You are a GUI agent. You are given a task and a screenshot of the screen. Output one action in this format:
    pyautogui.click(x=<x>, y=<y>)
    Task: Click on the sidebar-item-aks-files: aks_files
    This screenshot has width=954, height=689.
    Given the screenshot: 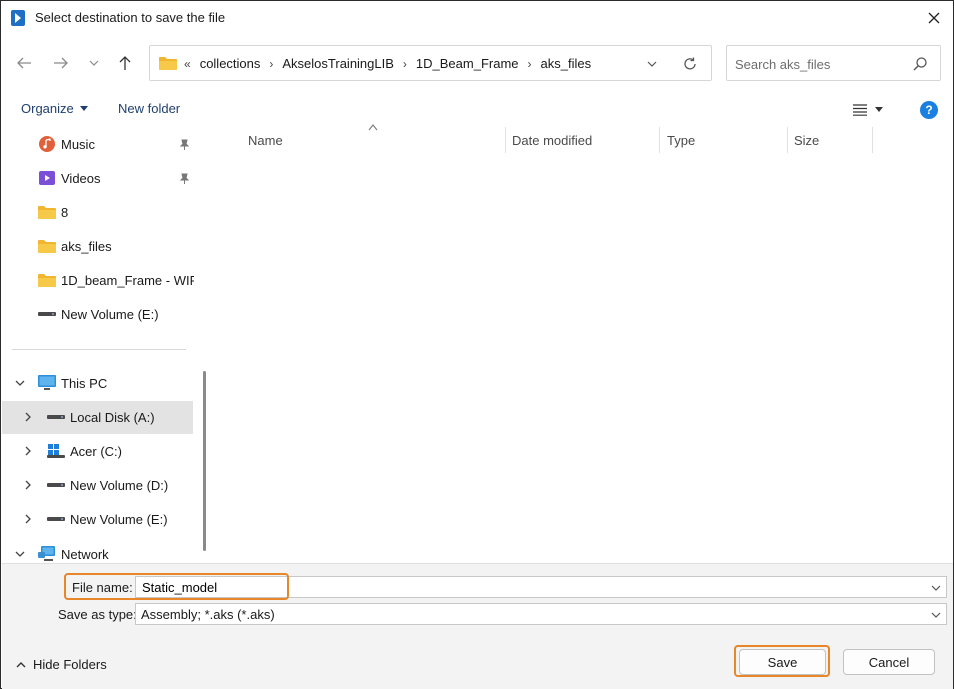 What is the action you would take?
    pyautogui.click(x=75, y=246)
    